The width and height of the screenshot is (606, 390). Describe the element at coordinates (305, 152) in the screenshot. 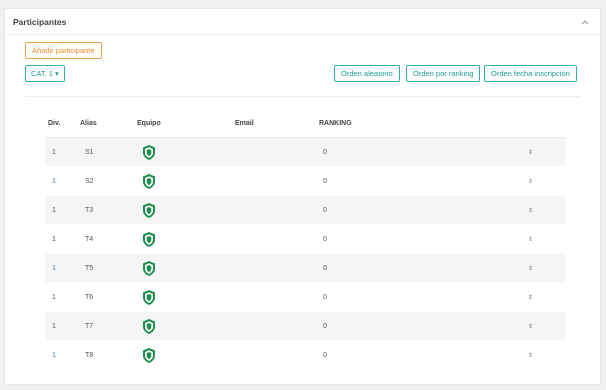

I see `table-row: 1 S1 0 ⇕` at that location.